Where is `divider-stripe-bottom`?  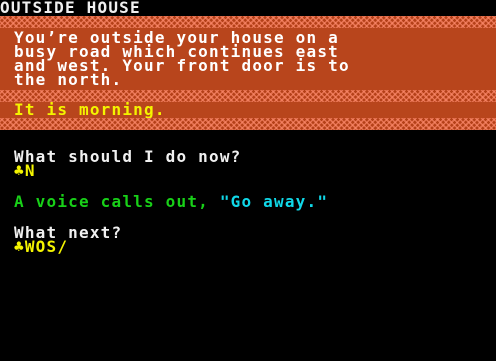
divider-stripe-bottom is located at coordinates (248, 124).